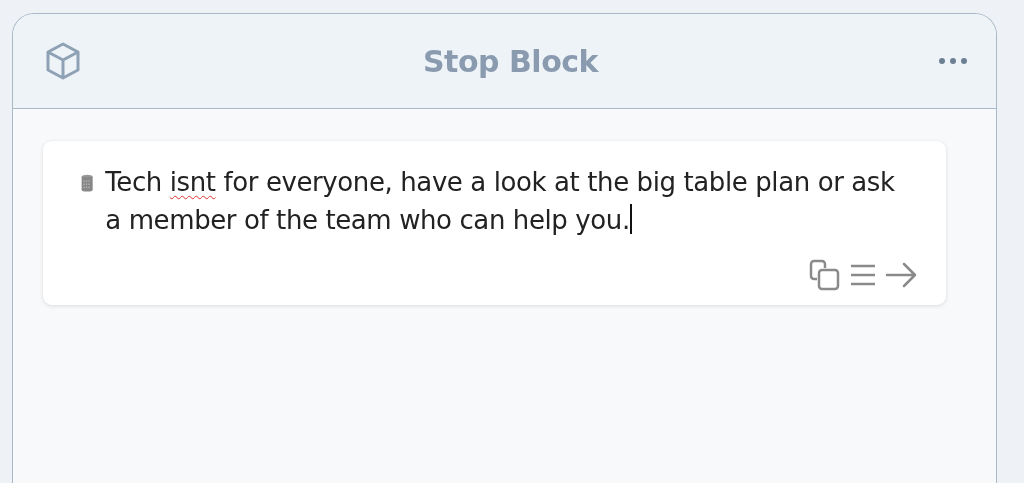 This screenshot has width=1024, height=483. What do you see at coordinates (511, 201) in the screenshot?
I see `message-text: Tech isnt for everyone, have a look at the big table plan or ask a member of the team who can help you.` at bounding box center [511, 201].